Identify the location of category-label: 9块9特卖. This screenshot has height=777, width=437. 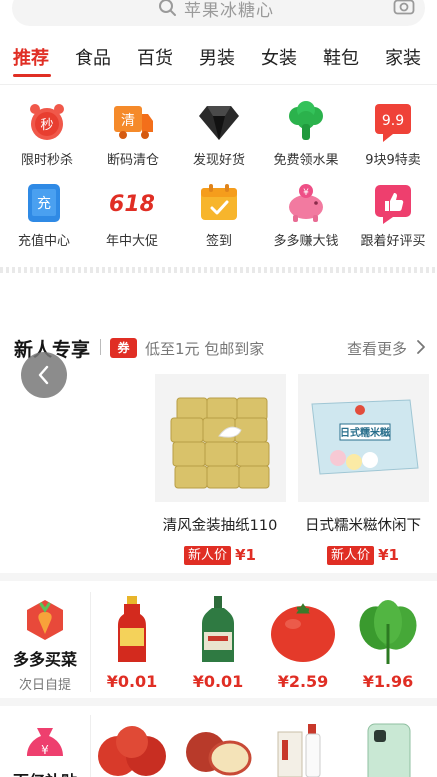
(393, 160).